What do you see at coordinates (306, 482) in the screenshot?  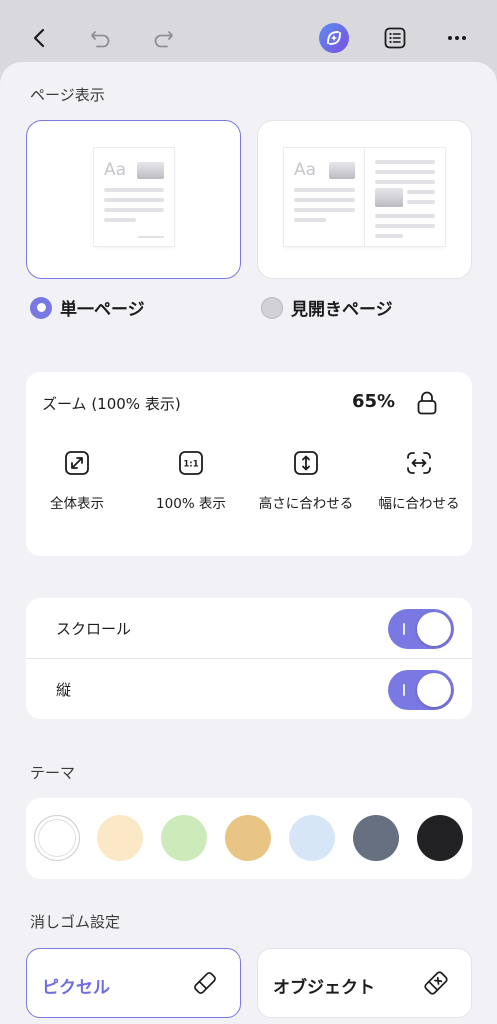 I see `zoom-fit-height-option: 高さに合わせる` at bounding box center [306, 482].